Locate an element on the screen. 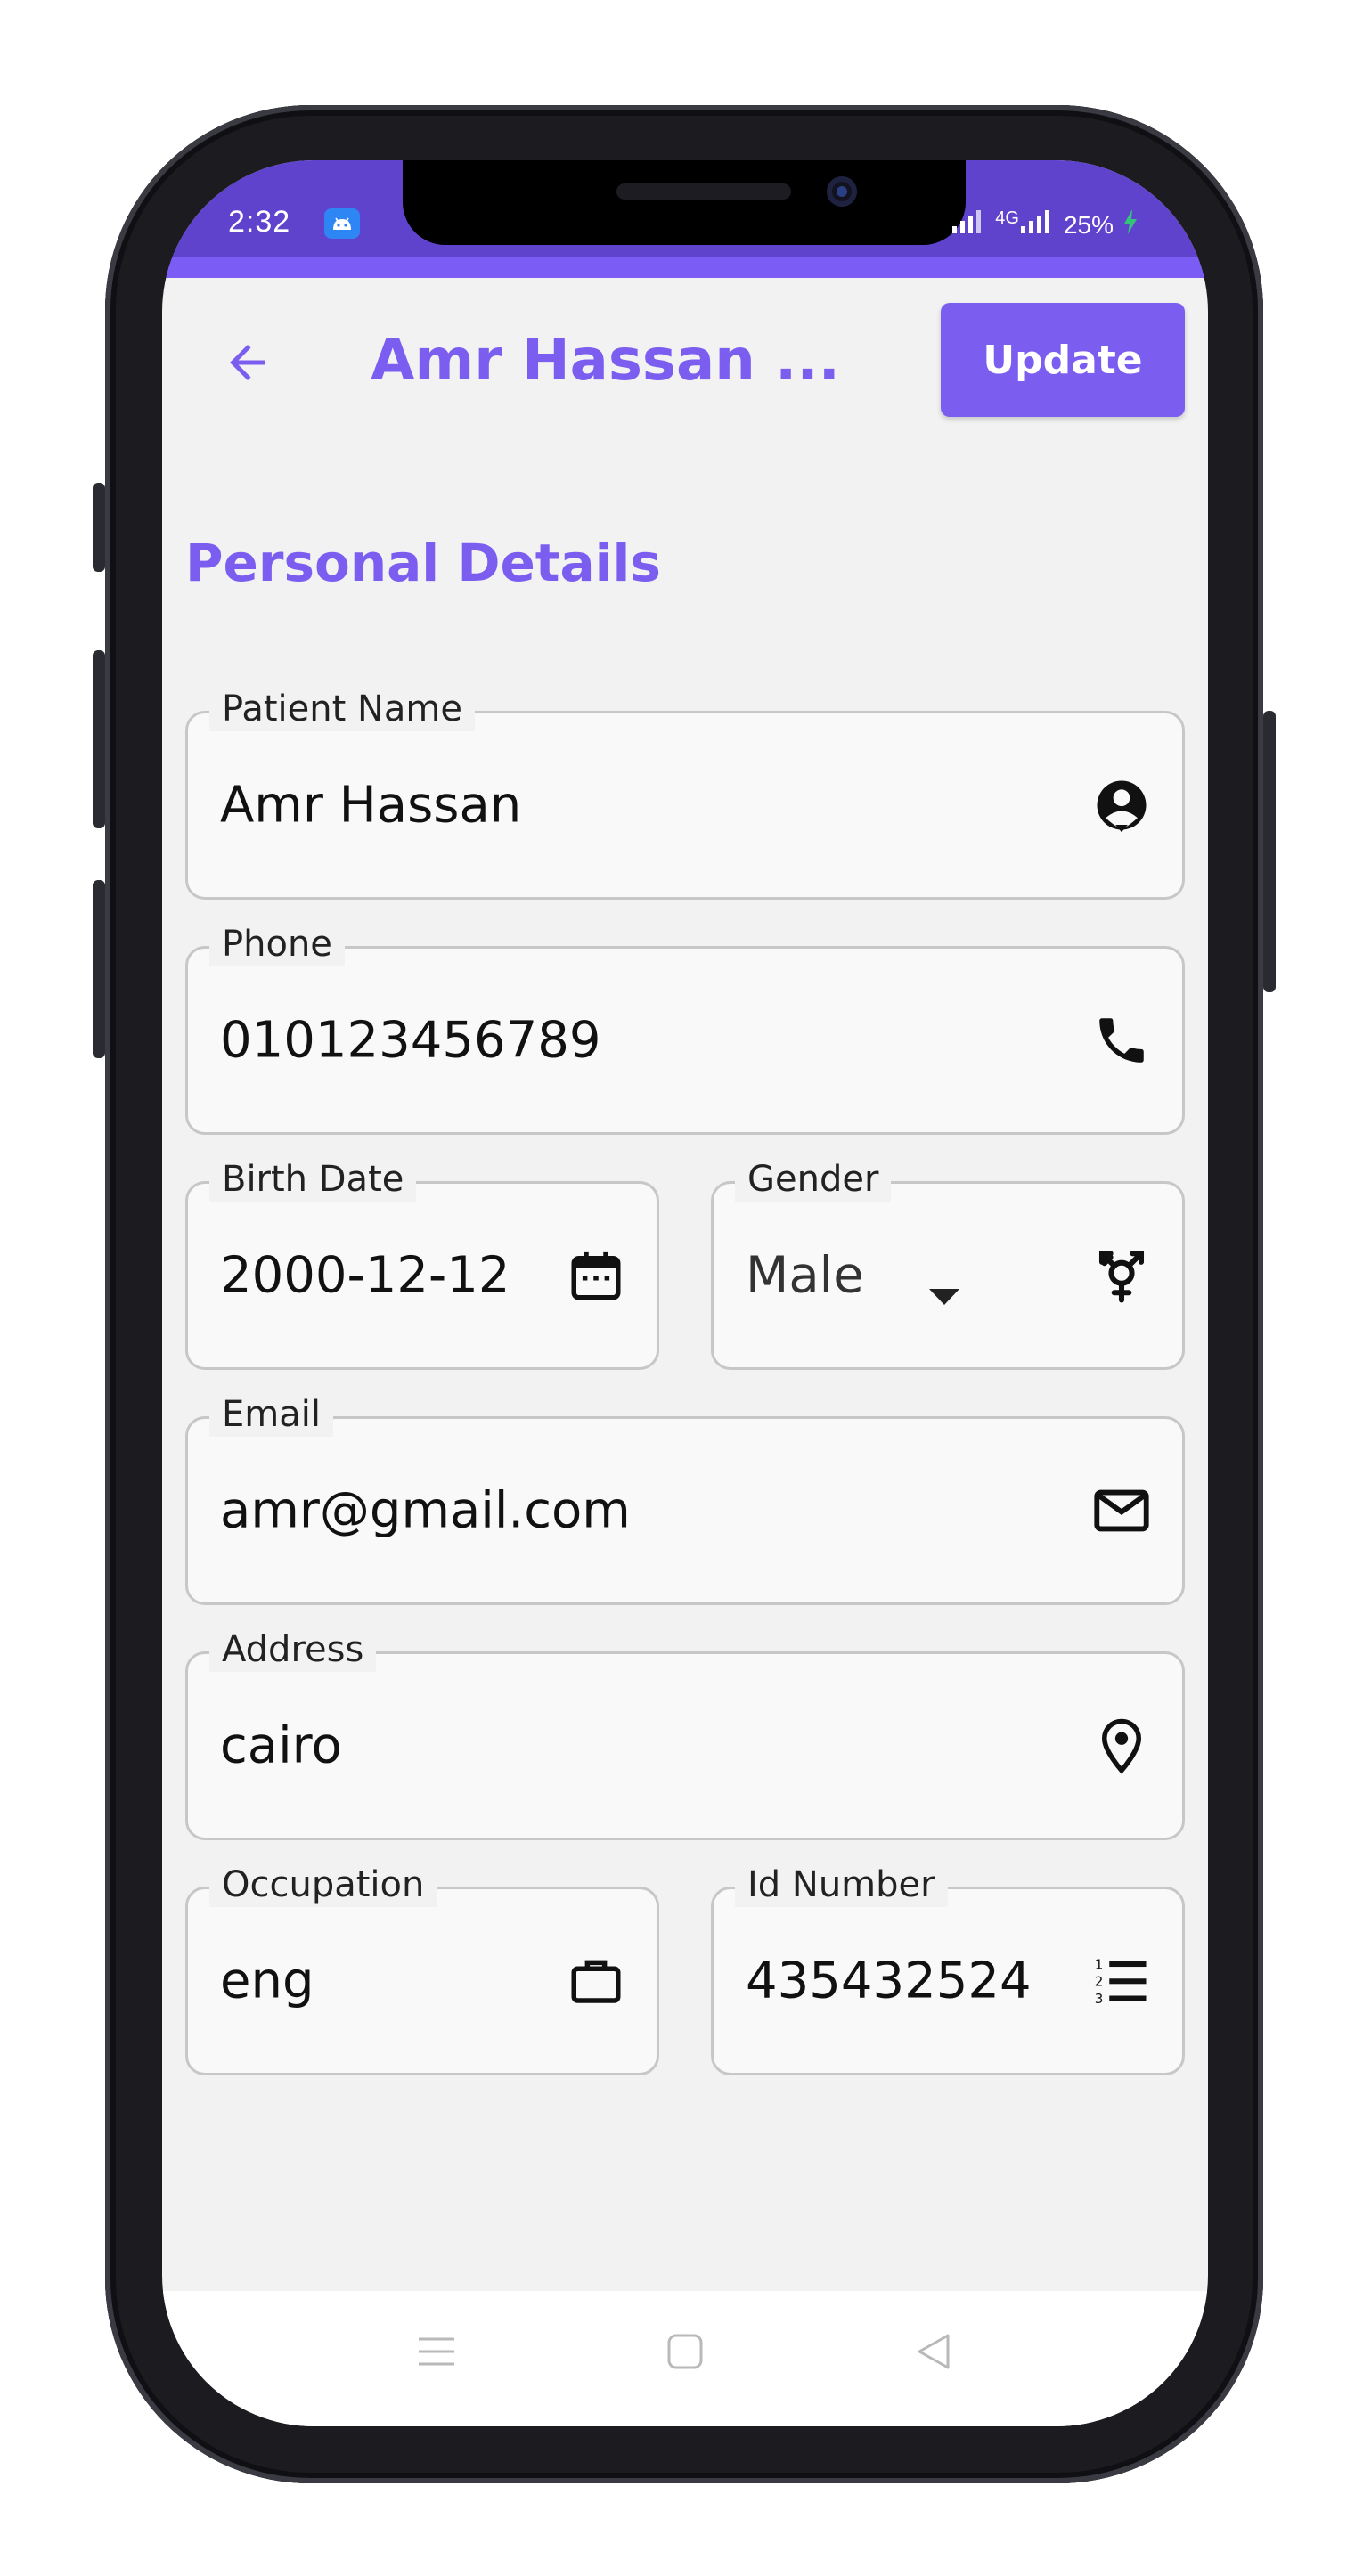  update-button: Update is located at coordinates (1063, 360).